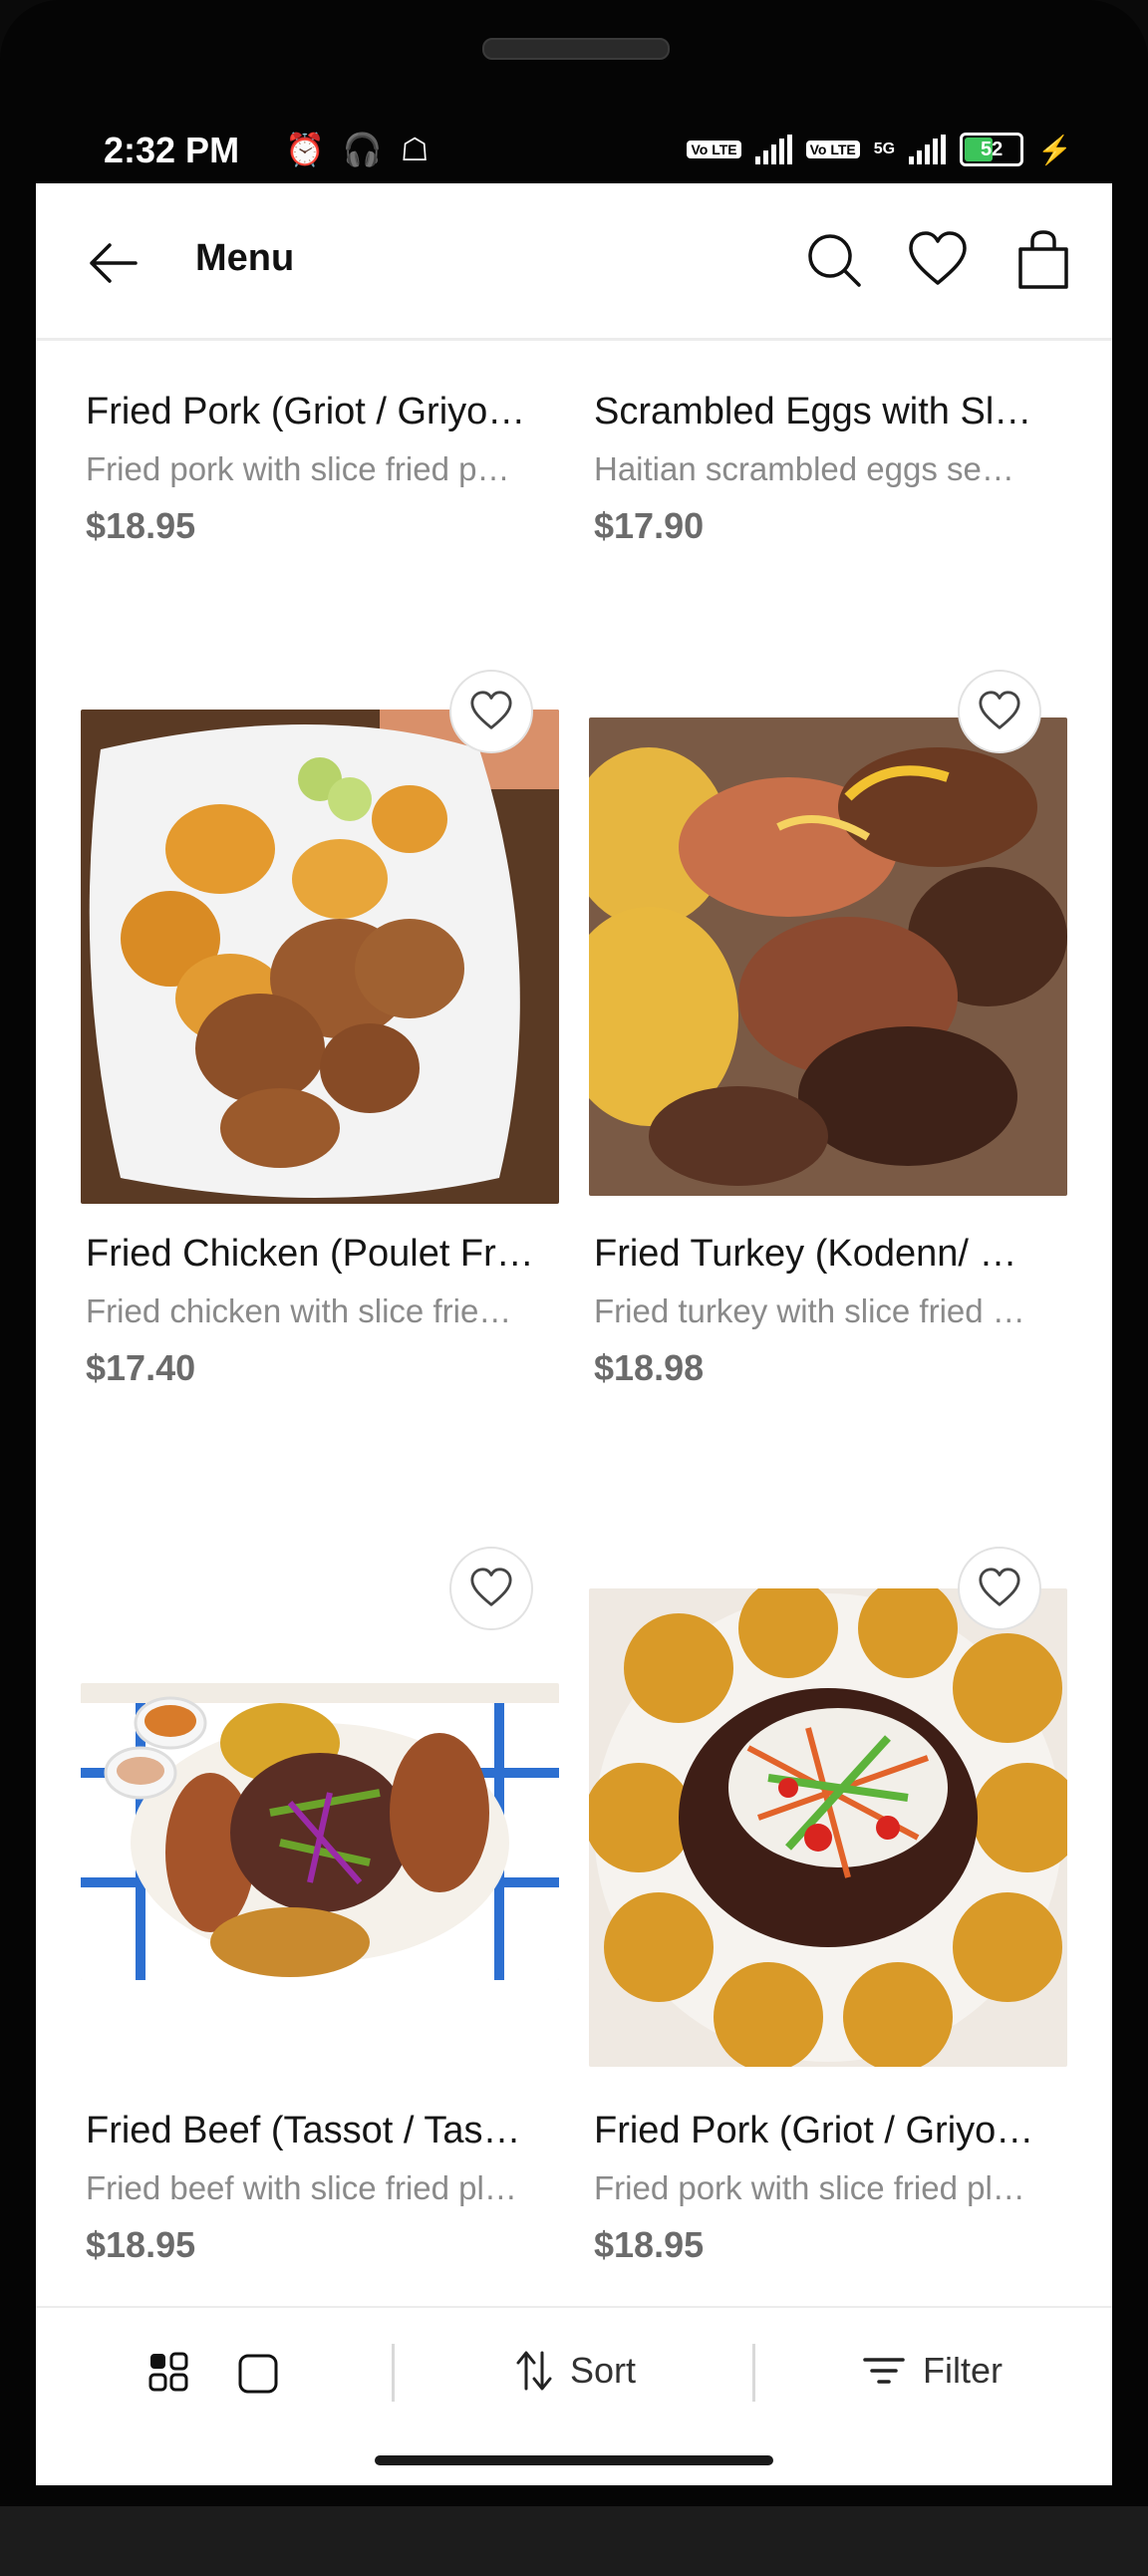 This screenshot has height=2576, width=1148. What do you see at coordinates (649, 525) in the screenshot?
I see `item-price: $17.90` at bounding box center [649, 525].